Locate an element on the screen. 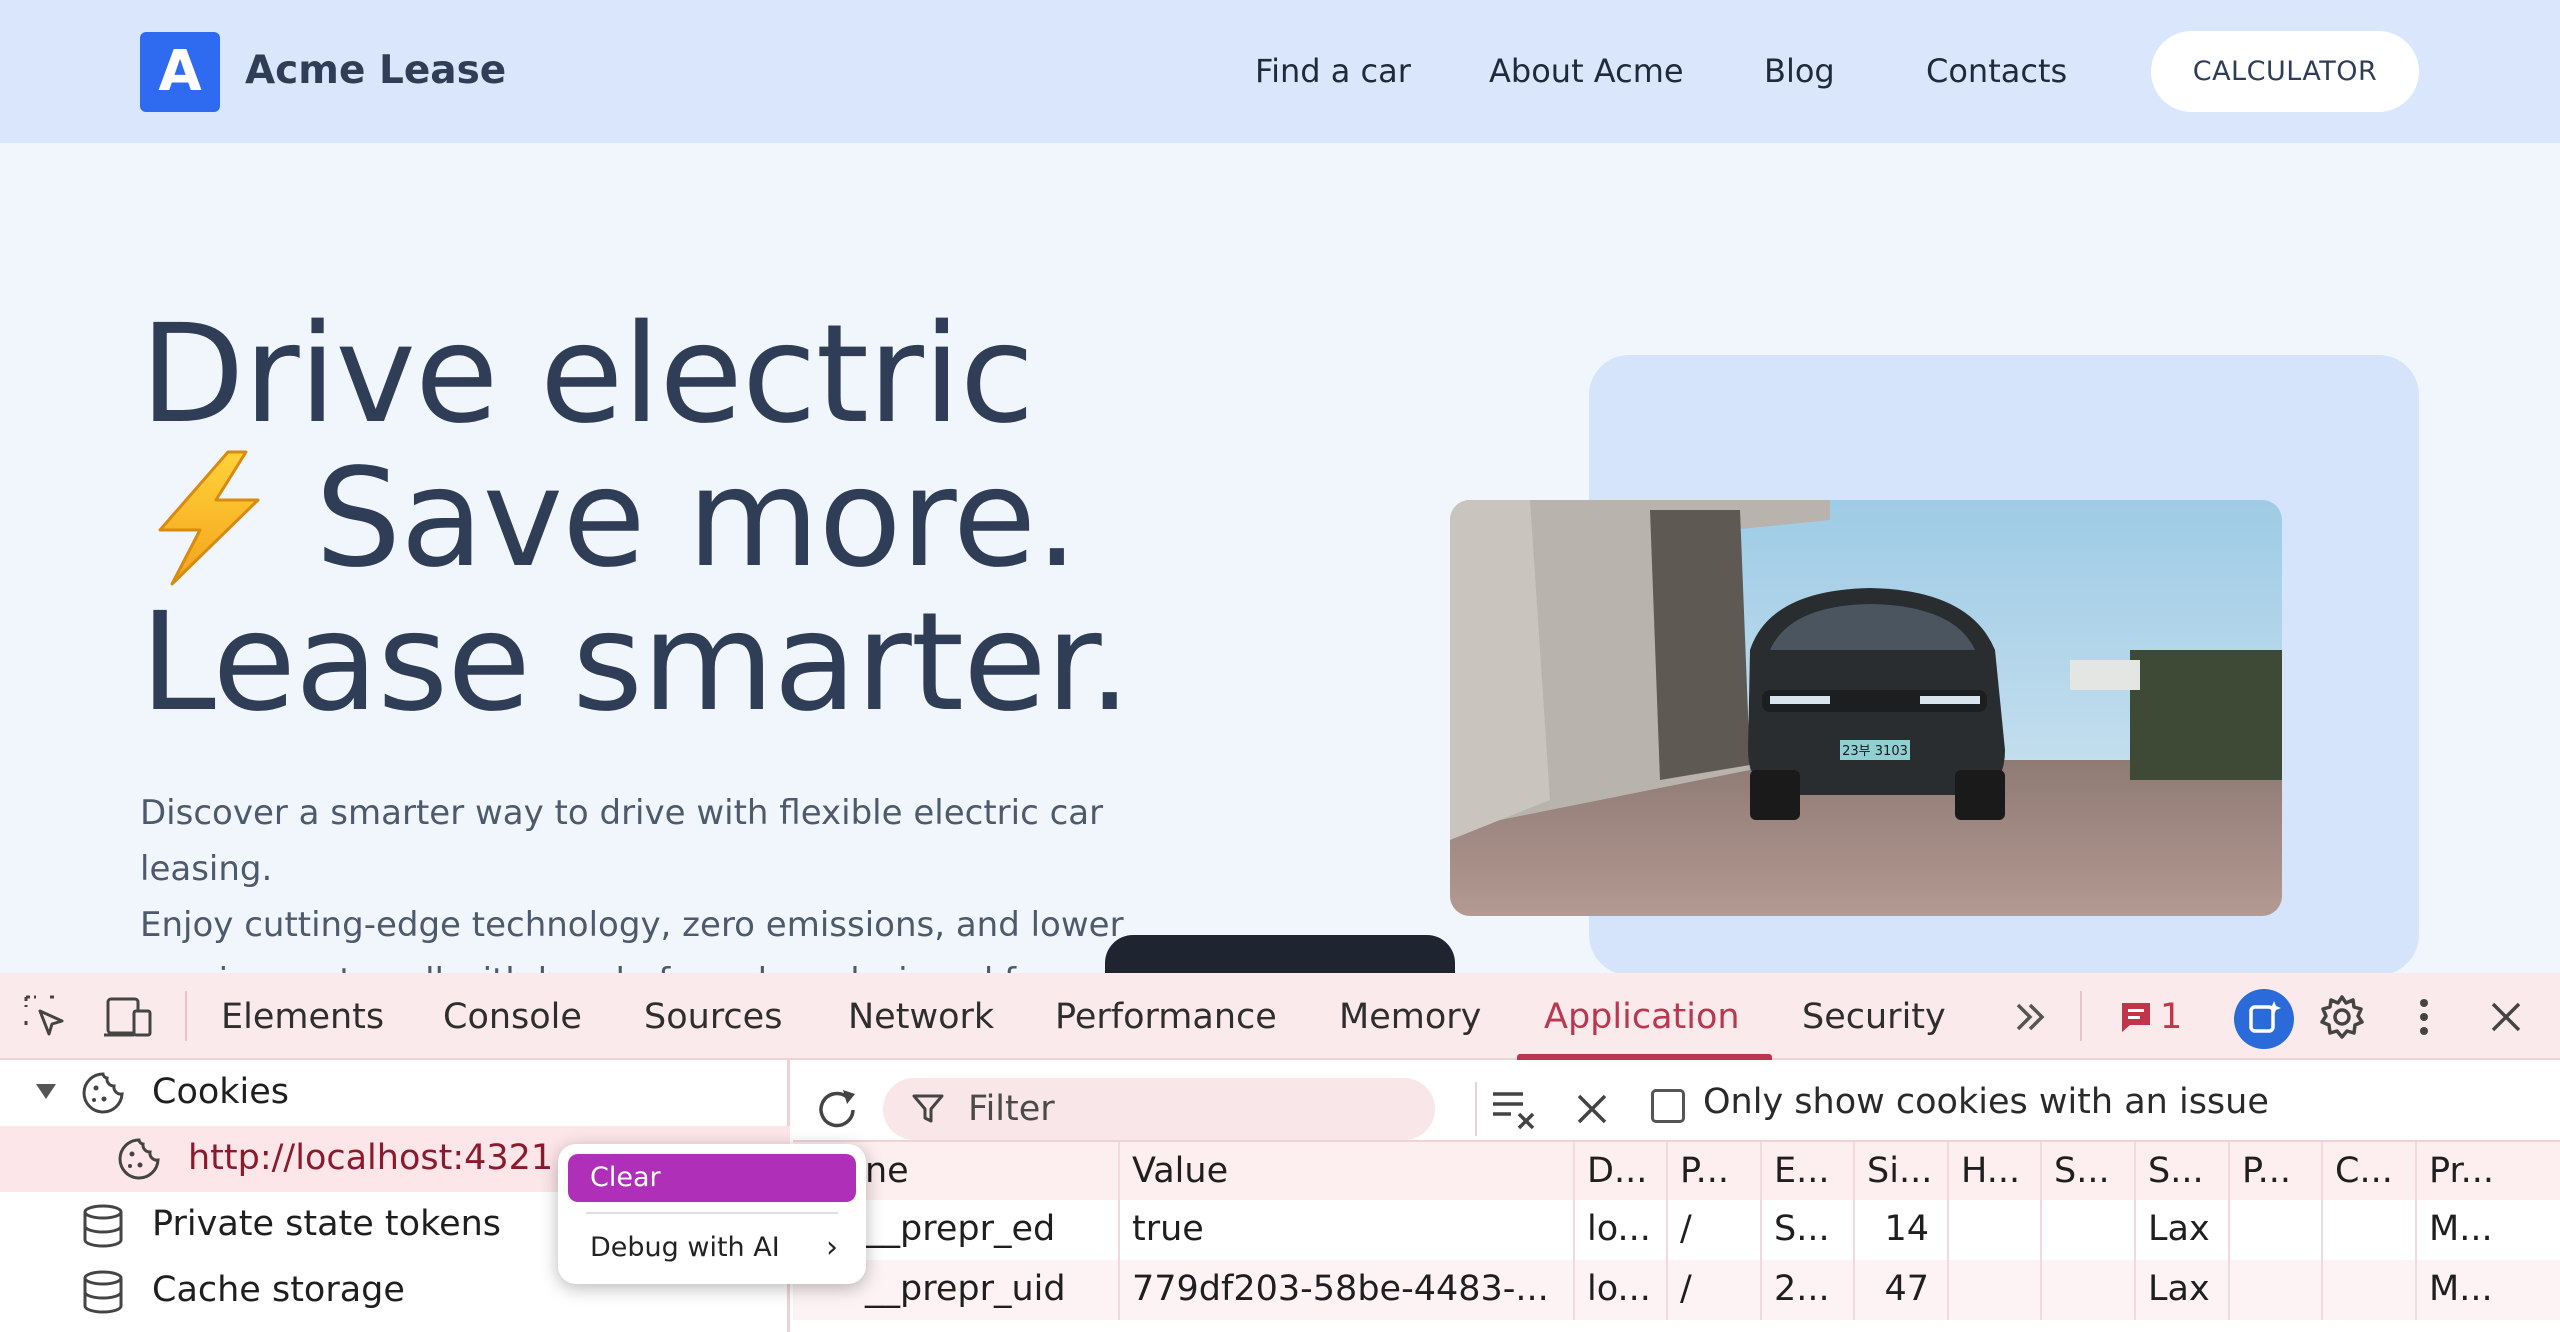  issues-icon is located at coordinates (2136, 1017).